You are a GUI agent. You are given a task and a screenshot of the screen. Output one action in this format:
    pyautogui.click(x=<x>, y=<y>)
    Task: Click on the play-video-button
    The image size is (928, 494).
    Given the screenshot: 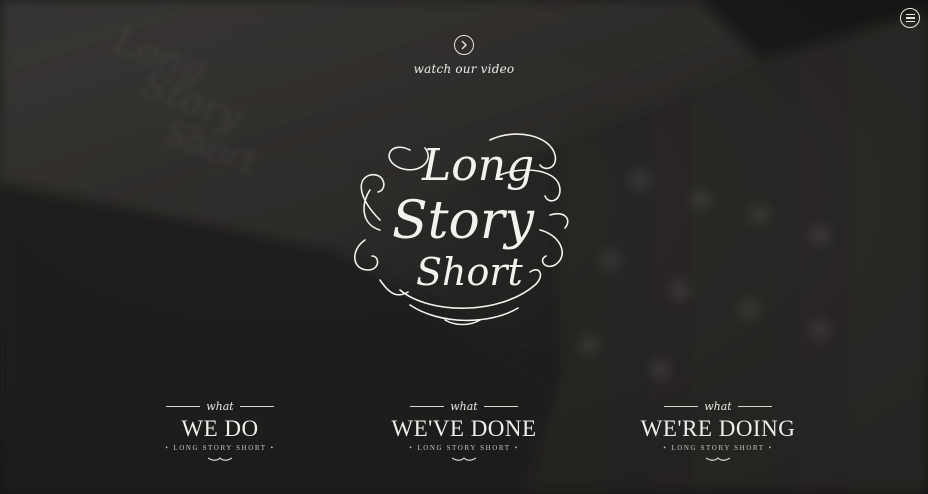 What is the action you would take?
    pyautogui.click(x=464, y=45)
    